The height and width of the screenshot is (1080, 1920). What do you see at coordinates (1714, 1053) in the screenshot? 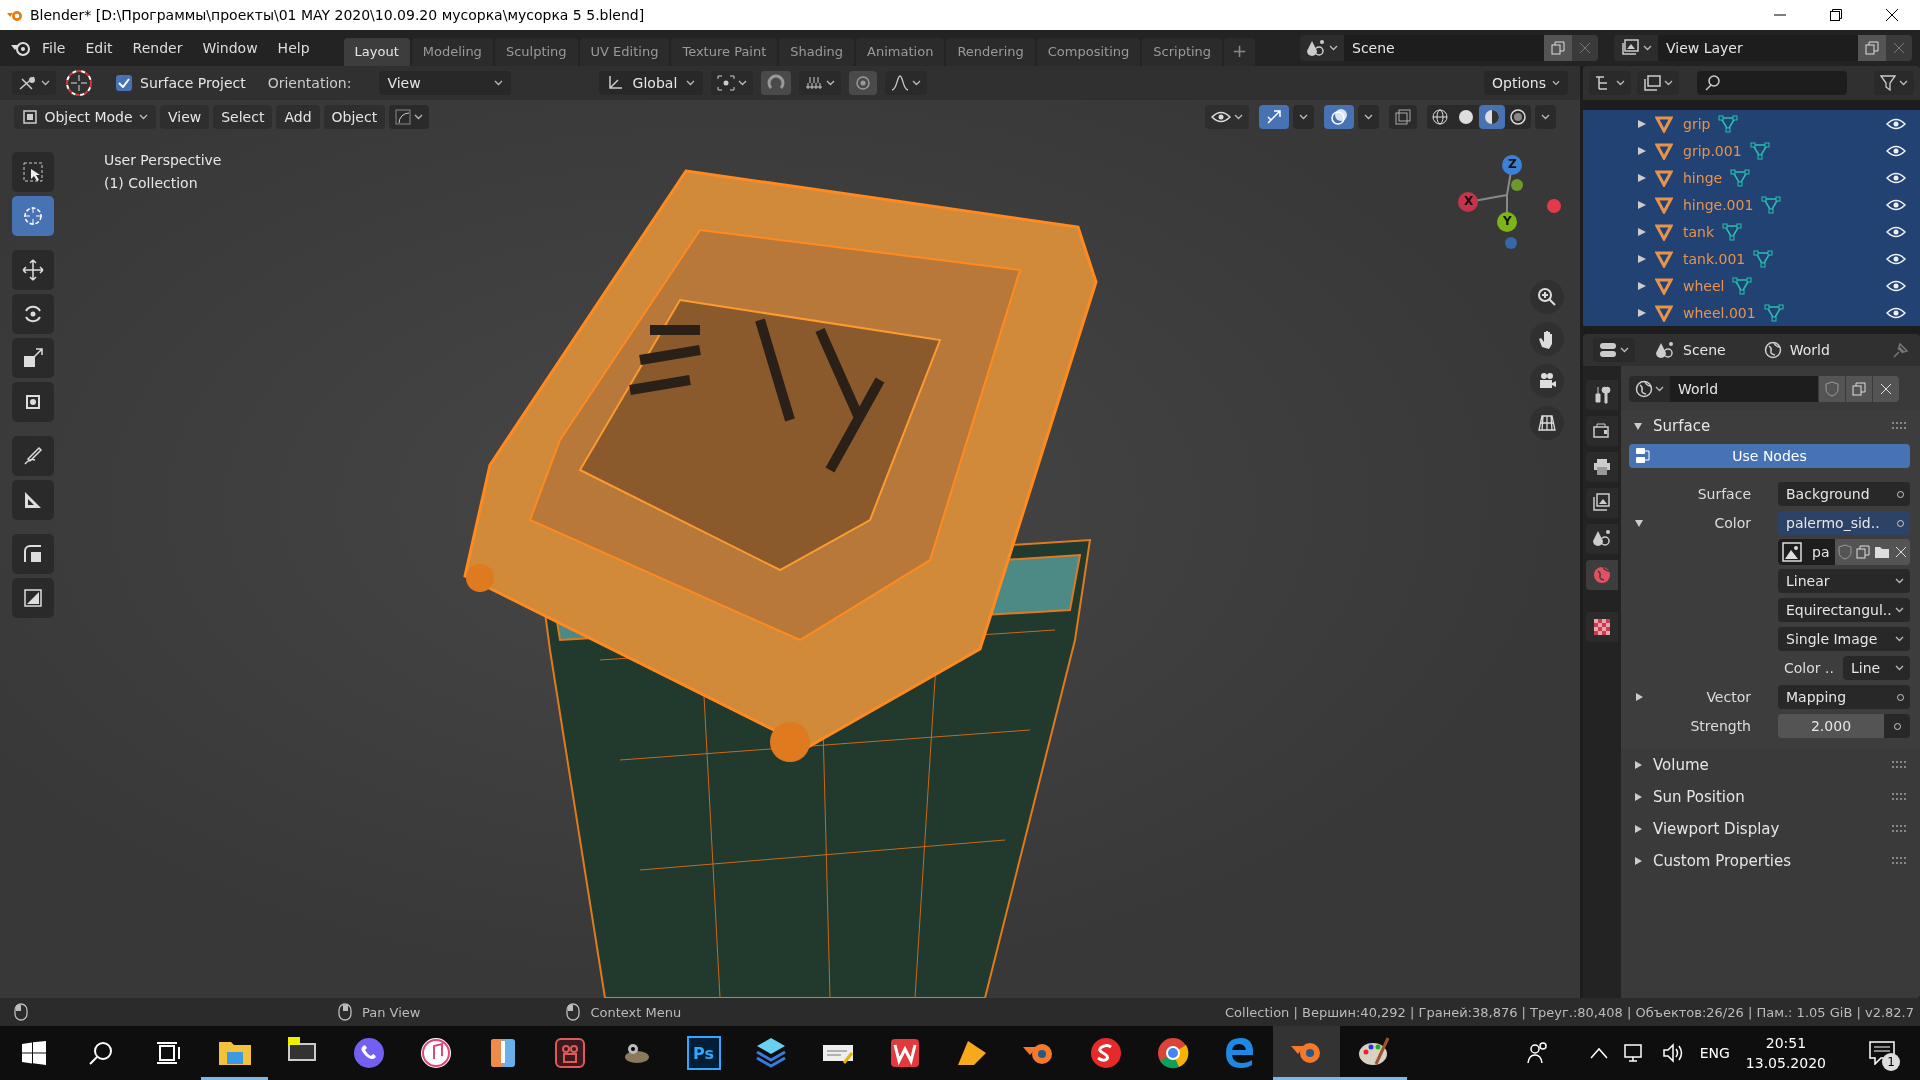
I see `language-indicator: ENG` at bounding box center [1714, 1053].